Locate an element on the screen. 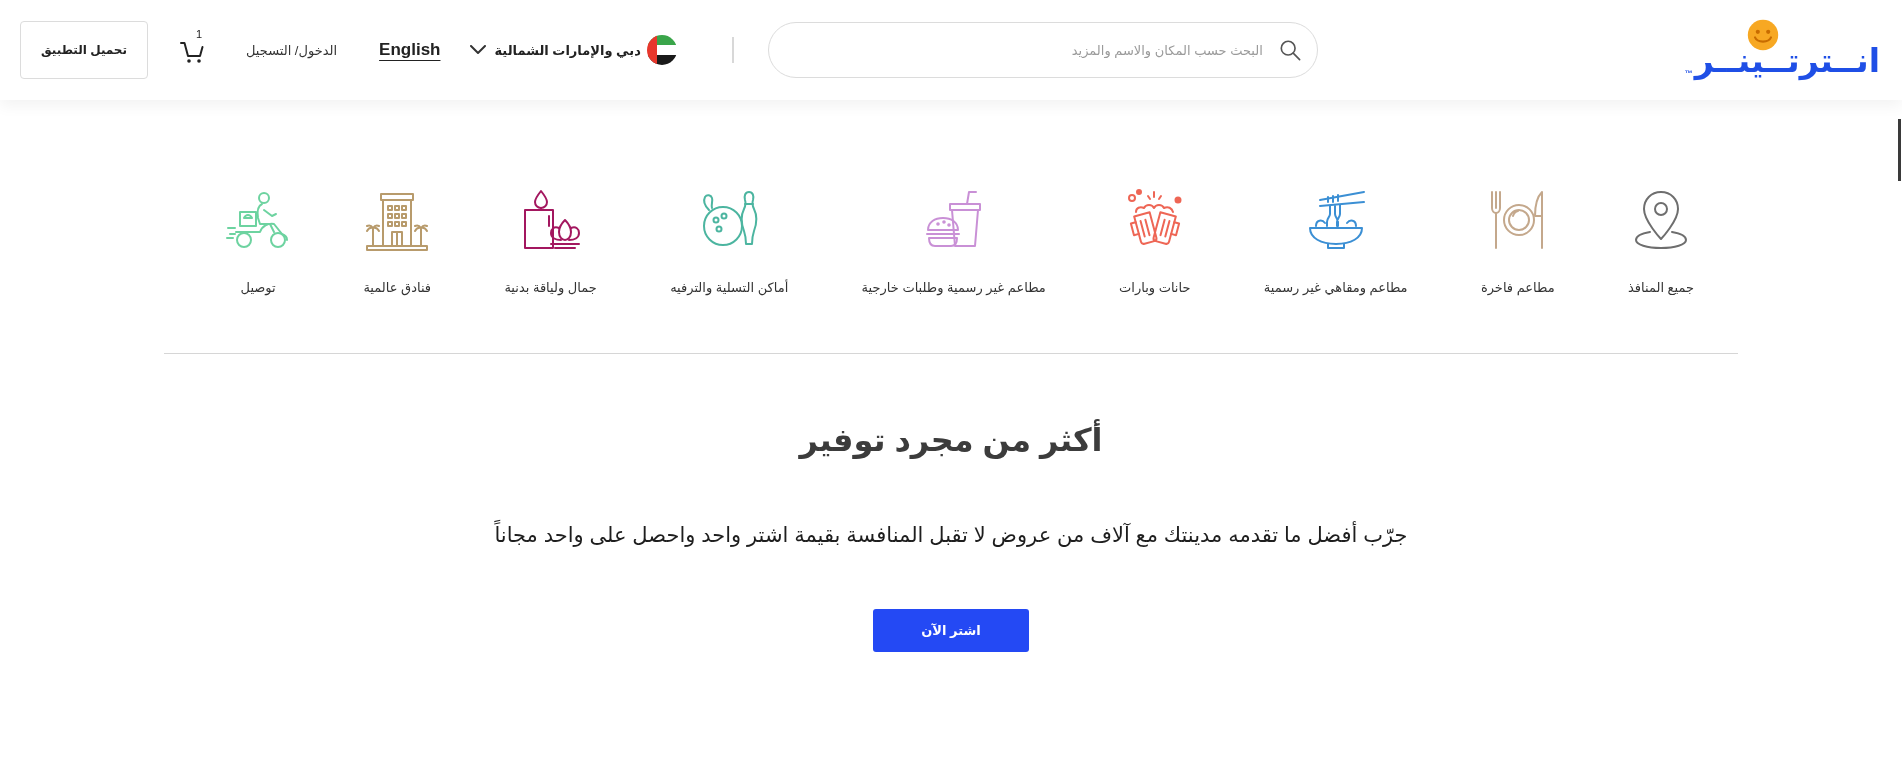  location-selector: دبي والإمارات الشمالية is located at coordinates (573, 50).